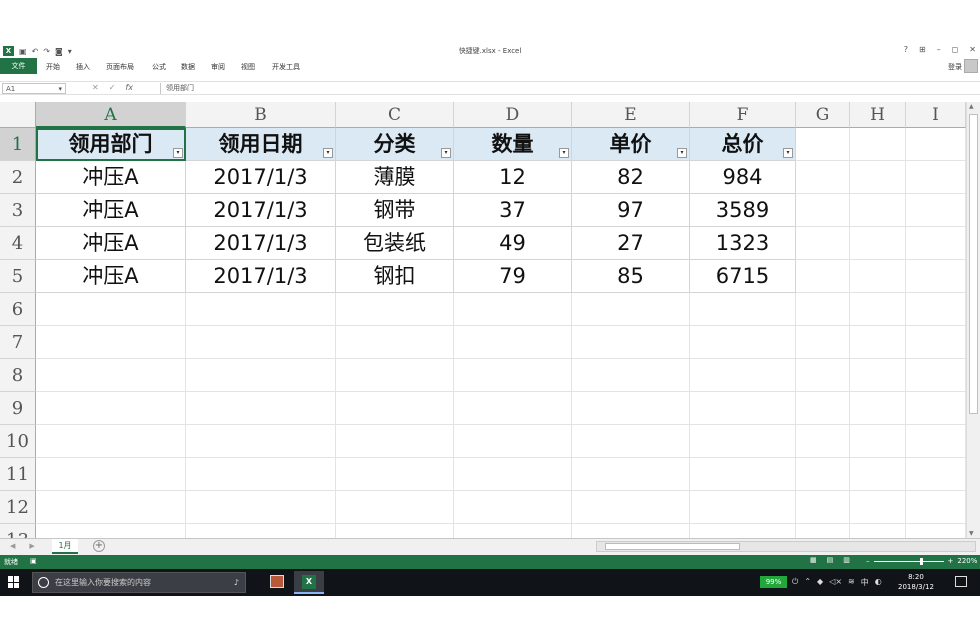 The image size is (980, 640). What do you see at coordinates (631, 243) in the screenshot?
I see `table-cell: 27` at bounding box center [631, 243].